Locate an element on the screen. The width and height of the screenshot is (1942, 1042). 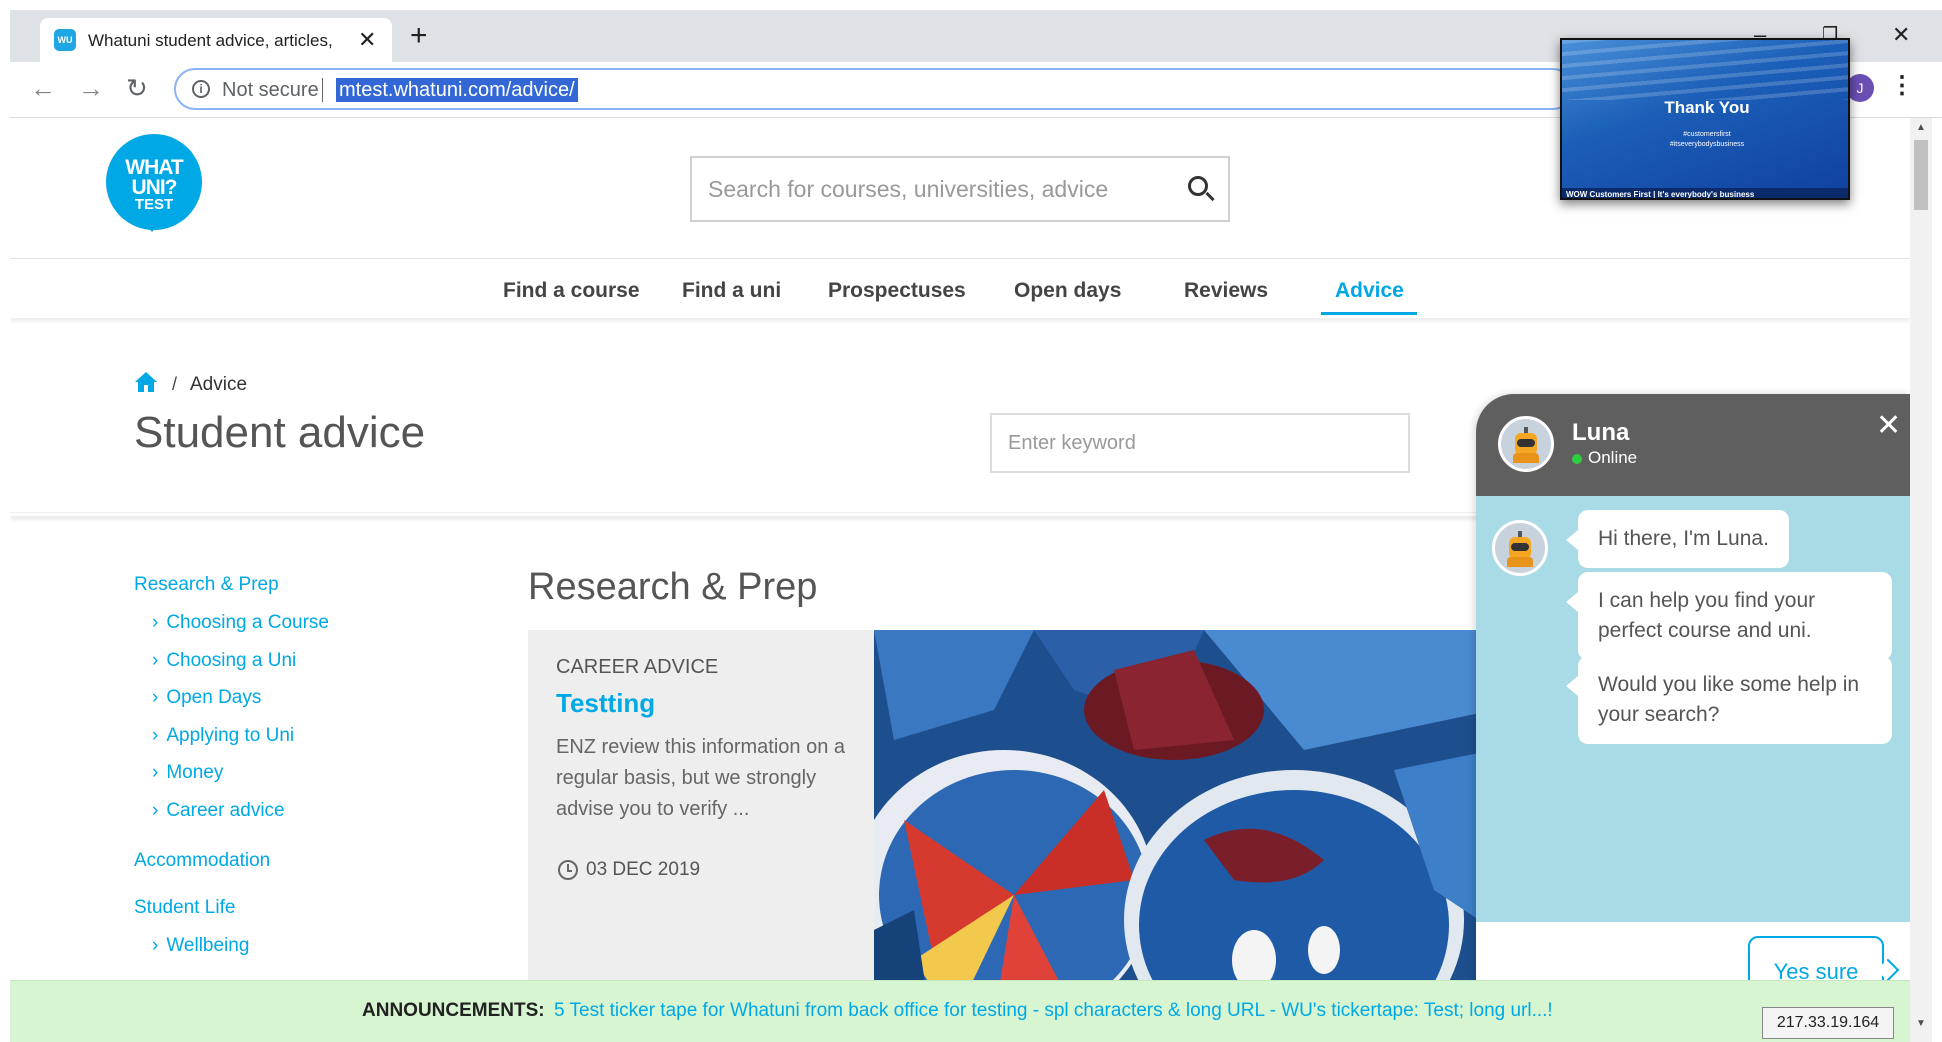
pip-hashtags: #customersfirst #itseverybodysbusiness is located at coordinates (1707, 139).